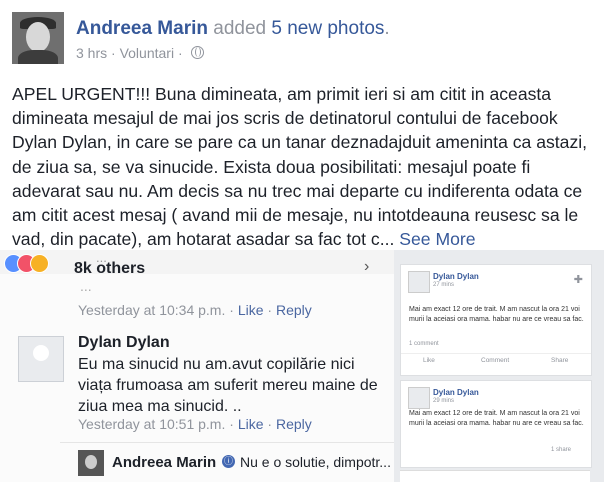  What do you see at coordinates (437, 239) in the screenshot?
I see `see-more-link: See More` at bounding box center [437, 239].